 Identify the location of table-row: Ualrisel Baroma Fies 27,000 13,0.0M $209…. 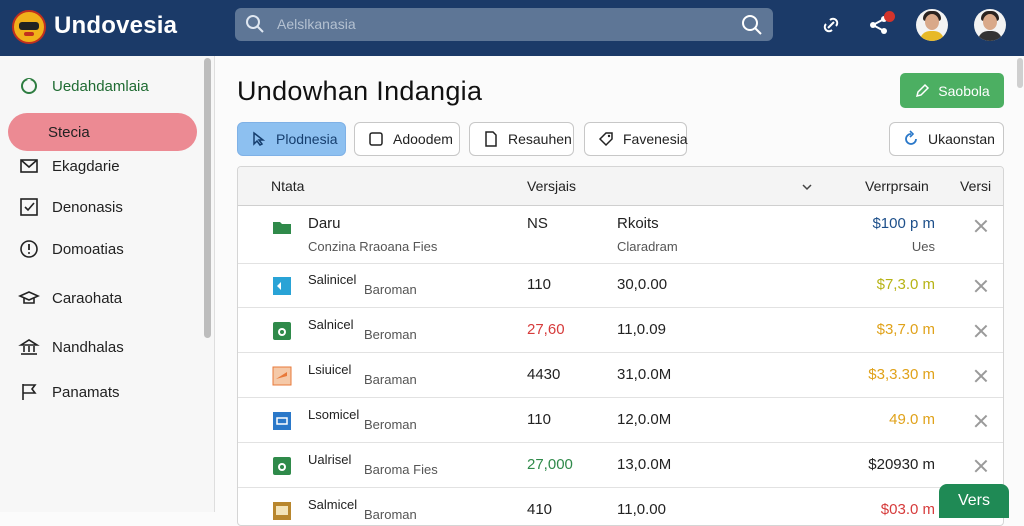
(620, 465).